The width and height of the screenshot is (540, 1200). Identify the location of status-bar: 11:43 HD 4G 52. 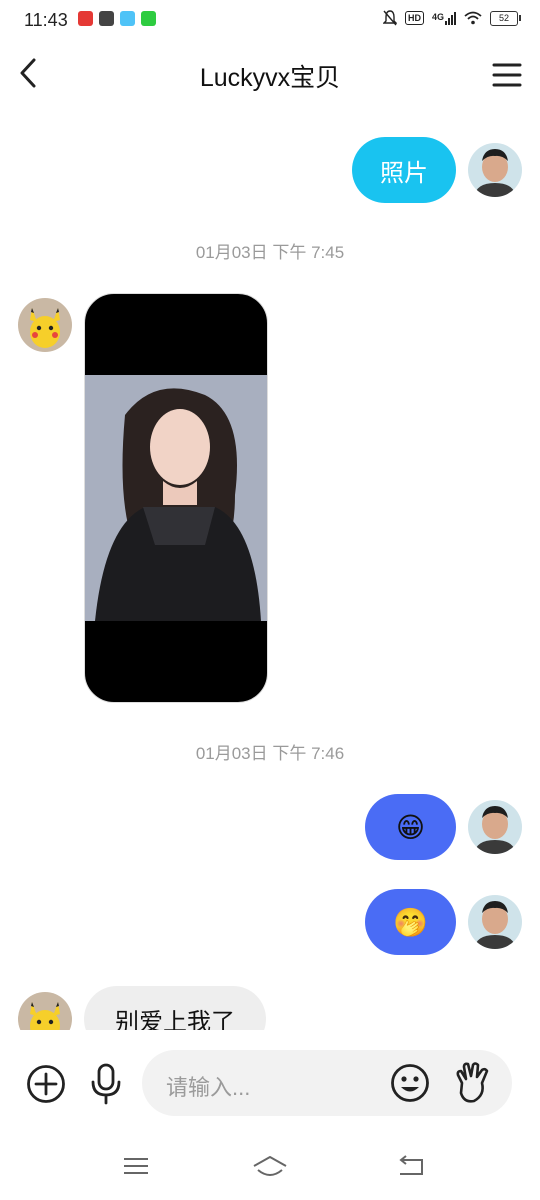
(270, 21).